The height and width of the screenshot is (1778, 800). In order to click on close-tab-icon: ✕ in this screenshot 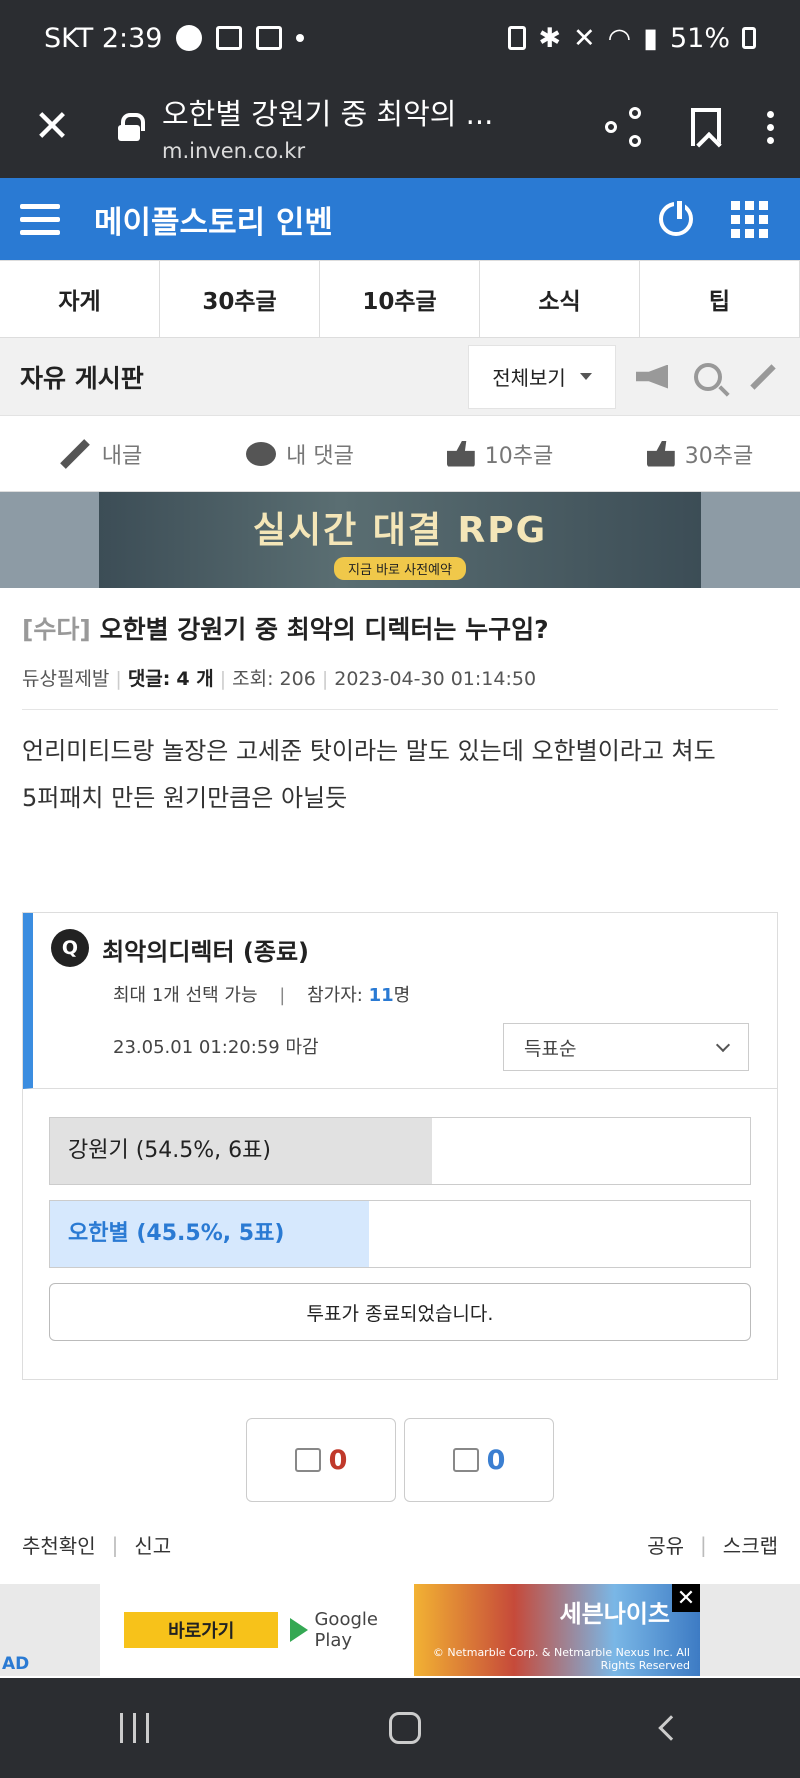, I will do `click(52, 127)`.